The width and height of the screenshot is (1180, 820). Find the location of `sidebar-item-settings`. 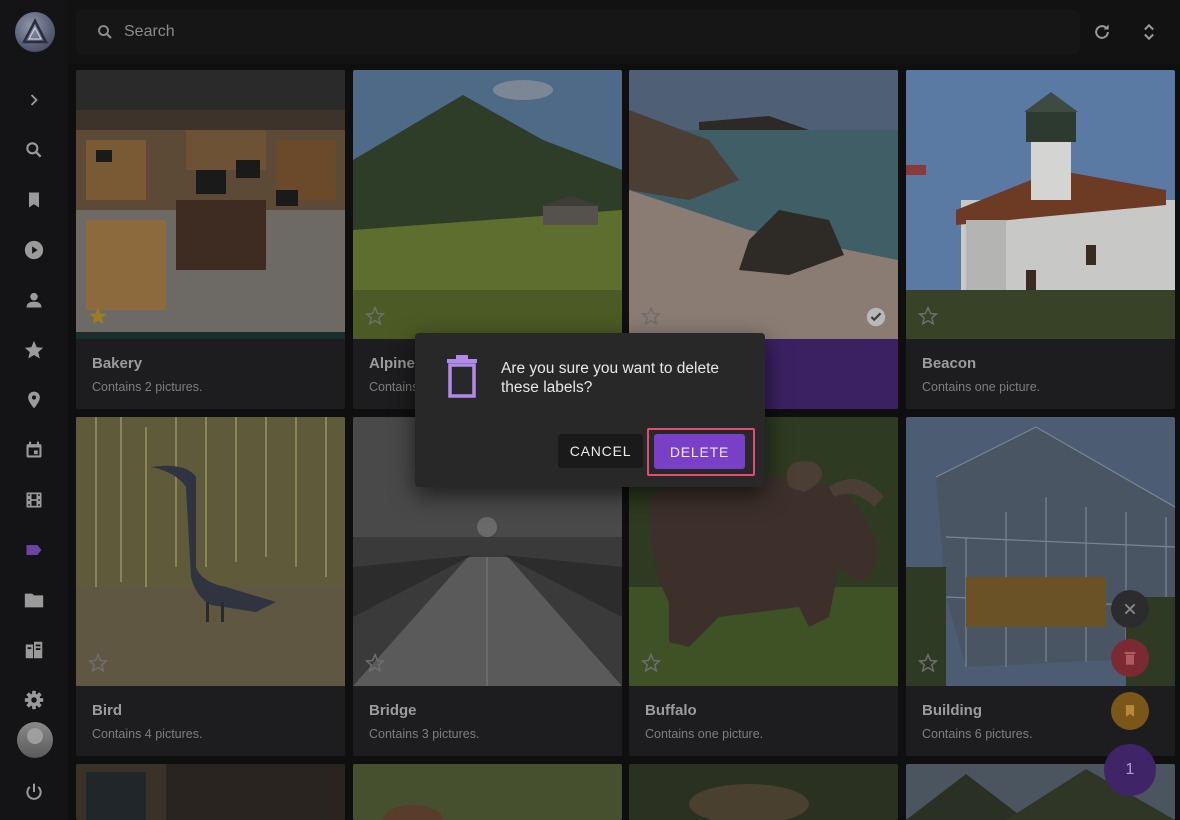

sidebar-item-settings is located at coordinates (34, 700).